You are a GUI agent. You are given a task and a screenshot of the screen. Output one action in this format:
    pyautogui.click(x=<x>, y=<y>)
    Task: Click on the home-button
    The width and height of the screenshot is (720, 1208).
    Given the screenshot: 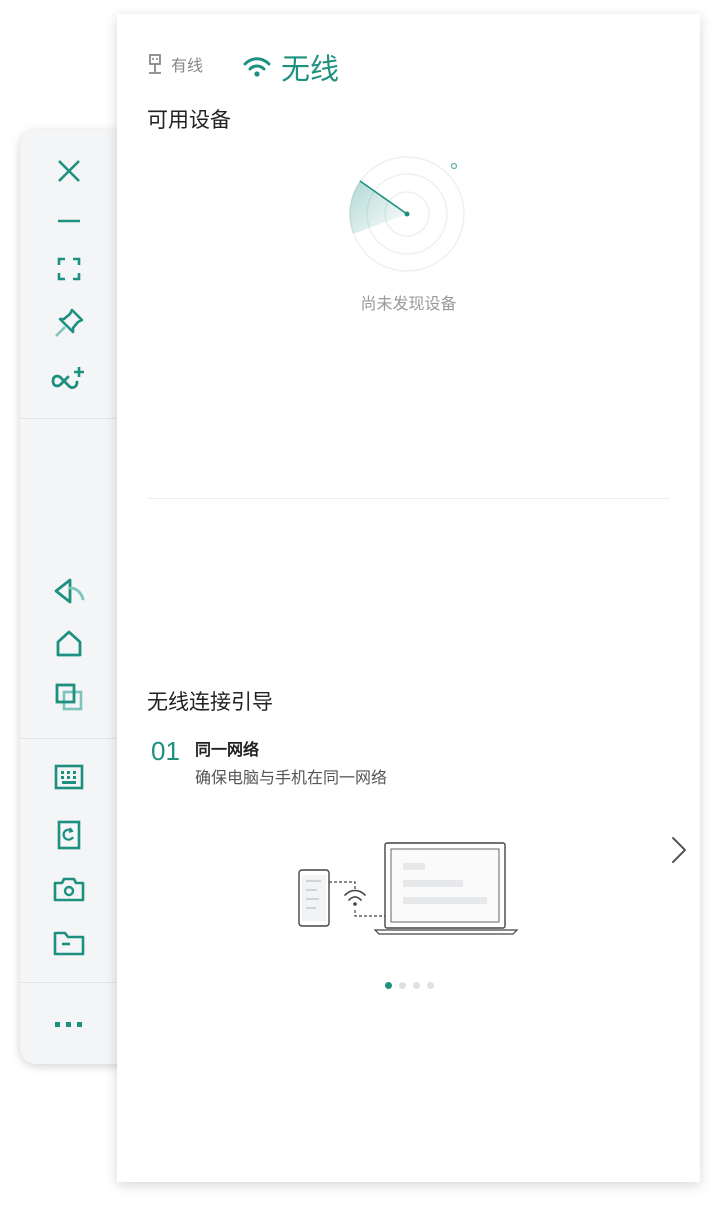 What is the action you would take?
    pyautogui.click(x=69, y=643)
    